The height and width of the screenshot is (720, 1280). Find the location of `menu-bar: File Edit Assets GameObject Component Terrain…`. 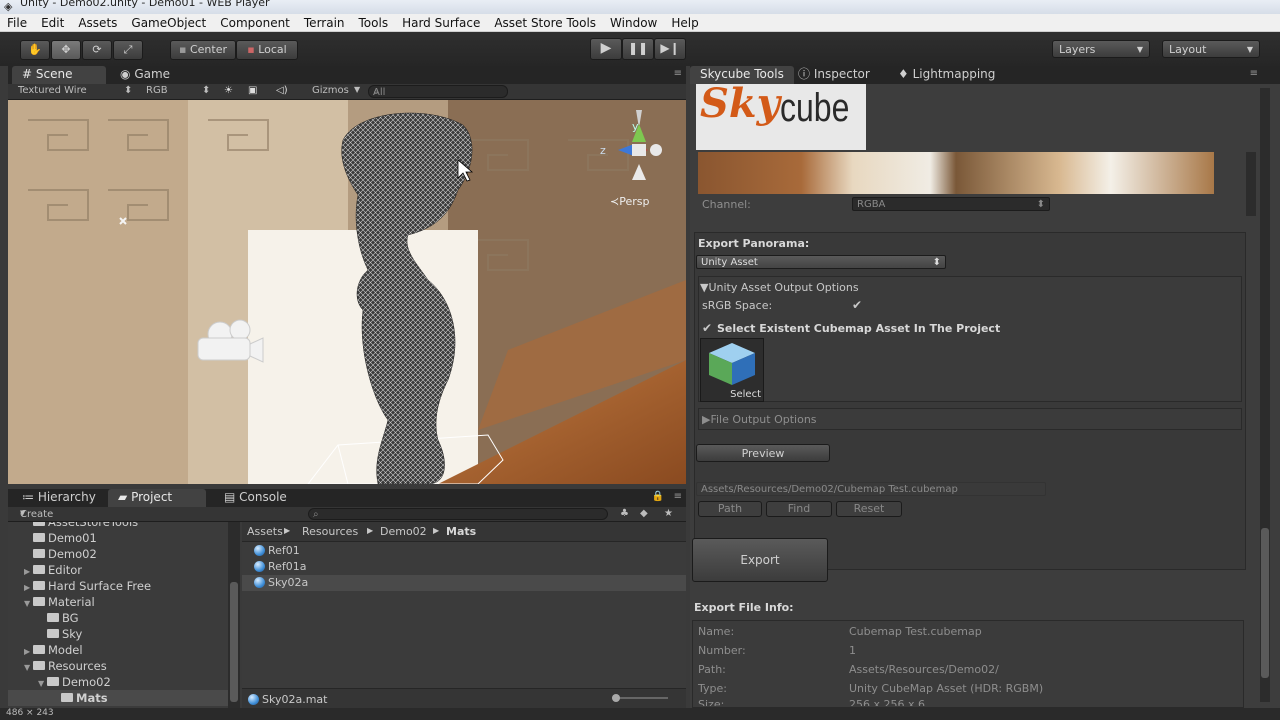

menu-bar: File Edit Assets GameObject Component Terrain… is located at coordinates (640, 23).